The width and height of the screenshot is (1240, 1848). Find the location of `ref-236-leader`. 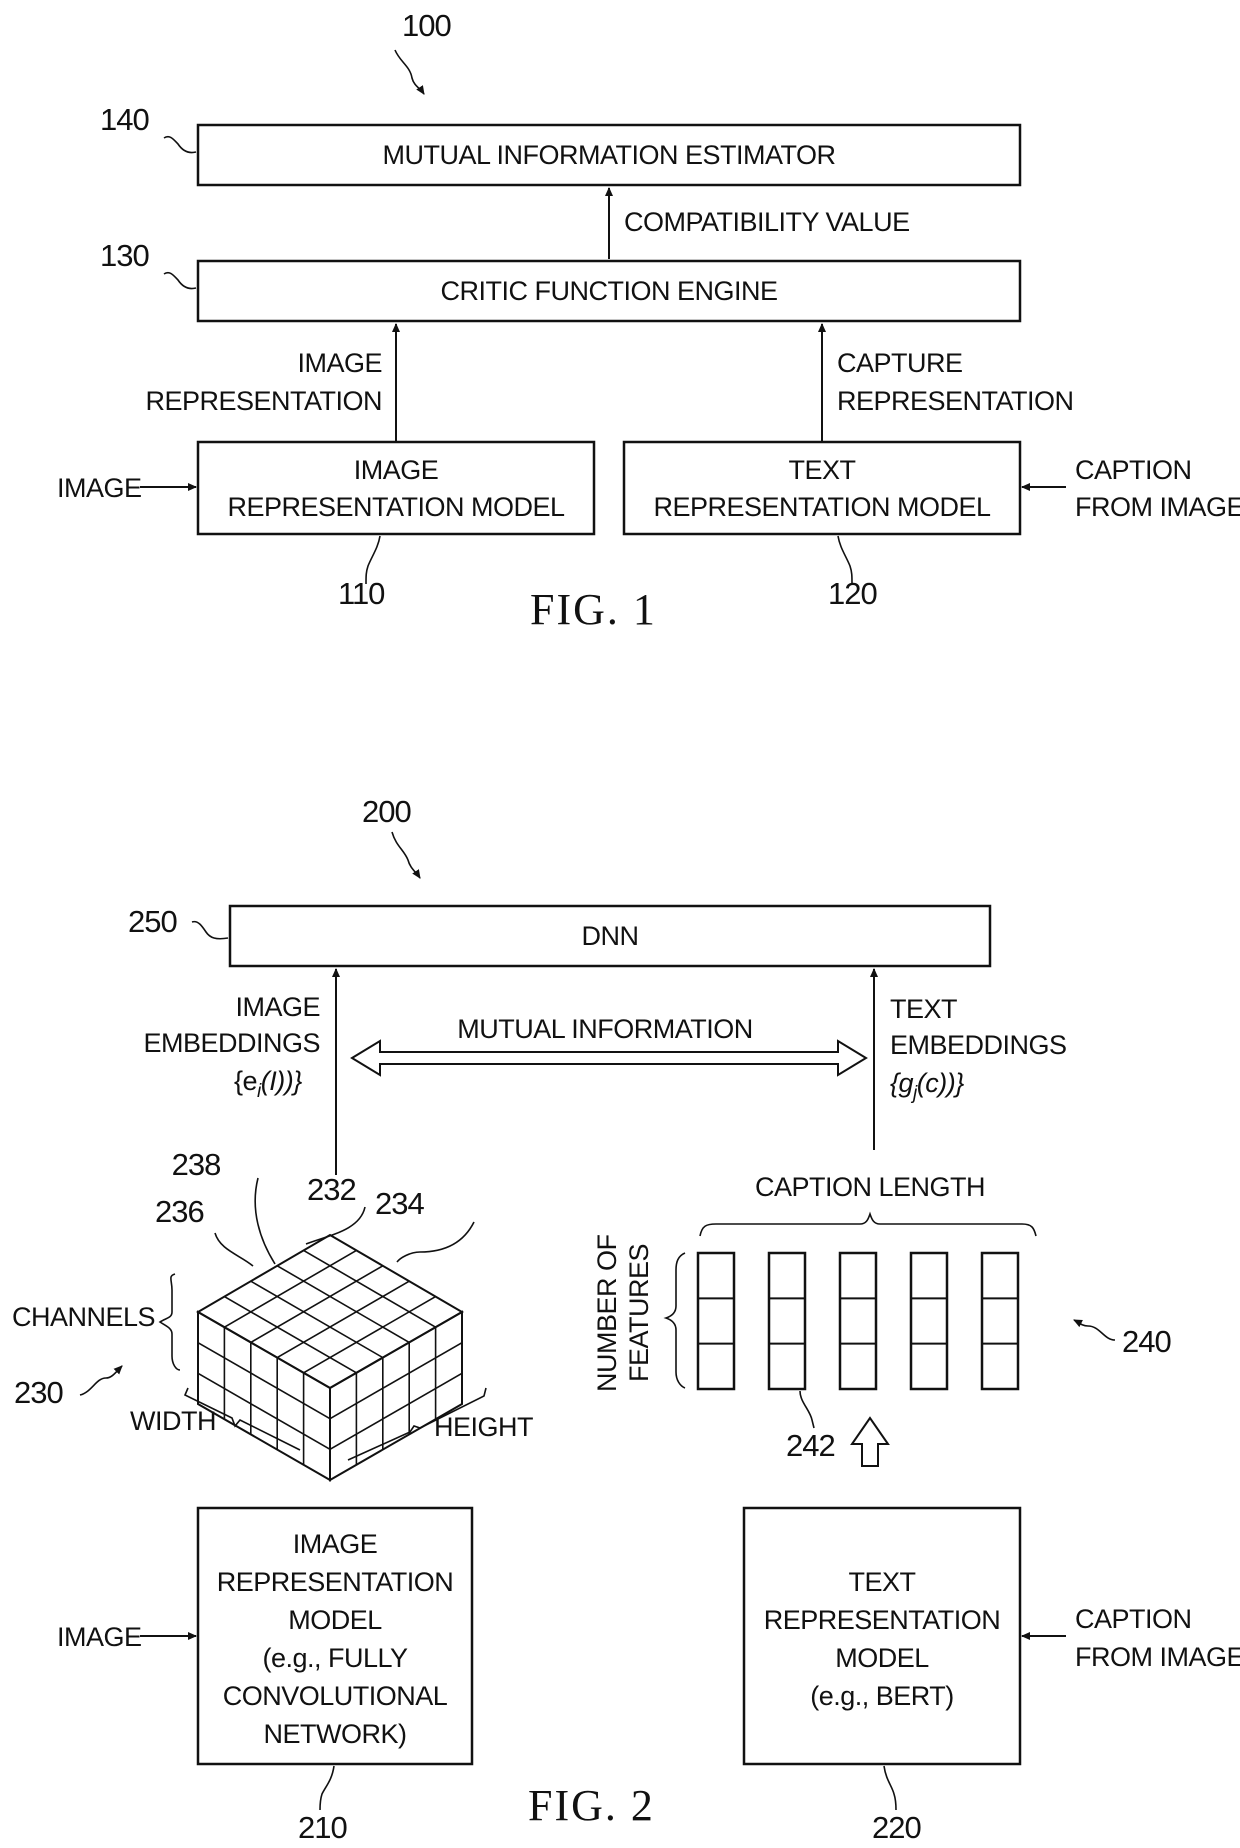

ref-236-leader is located at coordinates (234, 1249).